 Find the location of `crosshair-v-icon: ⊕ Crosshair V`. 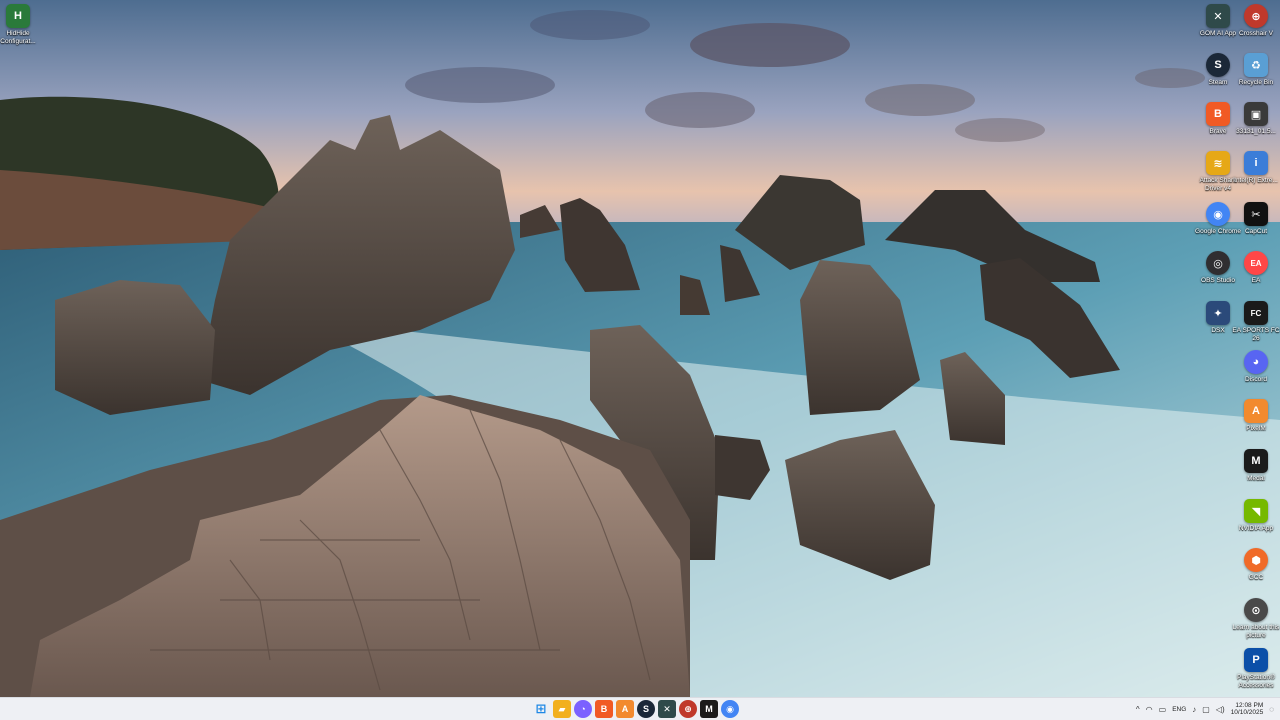

crosshair-v-icon: ⊕ Crosshair V is located at coordinates (1256, 21).